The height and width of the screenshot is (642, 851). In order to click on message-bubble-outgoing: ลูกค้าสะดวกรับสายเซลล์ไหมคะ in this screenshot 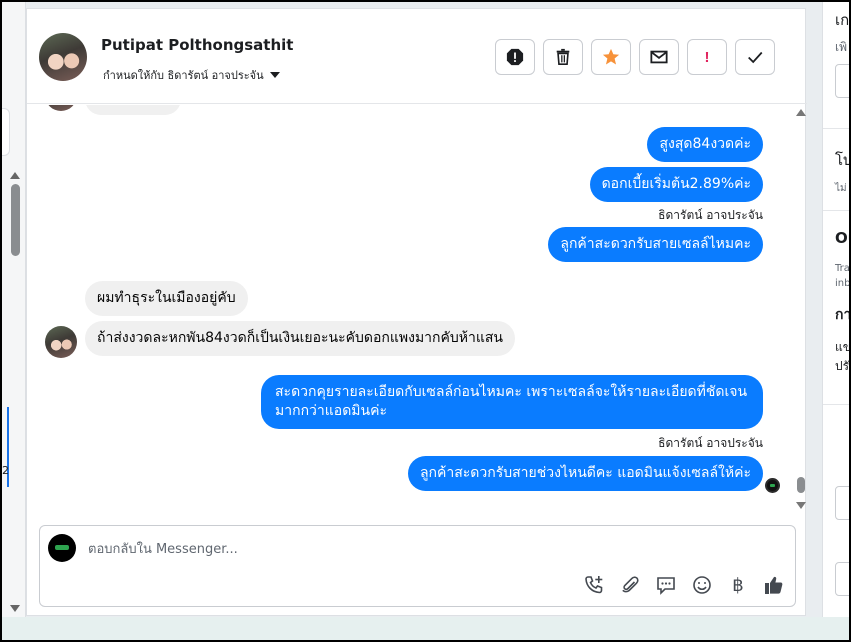, I will do `click(655, 244)`.